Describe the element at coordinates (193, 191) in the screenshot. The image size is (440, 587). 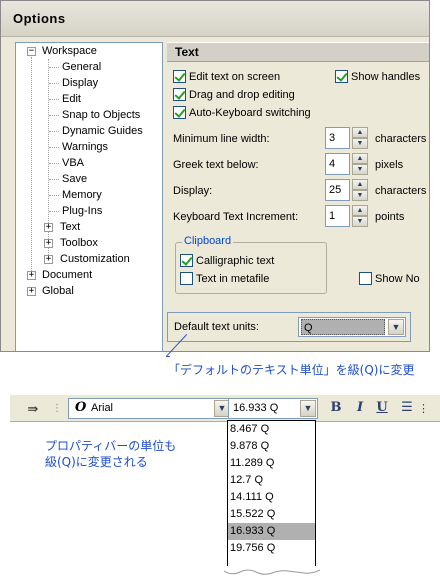
I see `display-label: Display:` at that location.